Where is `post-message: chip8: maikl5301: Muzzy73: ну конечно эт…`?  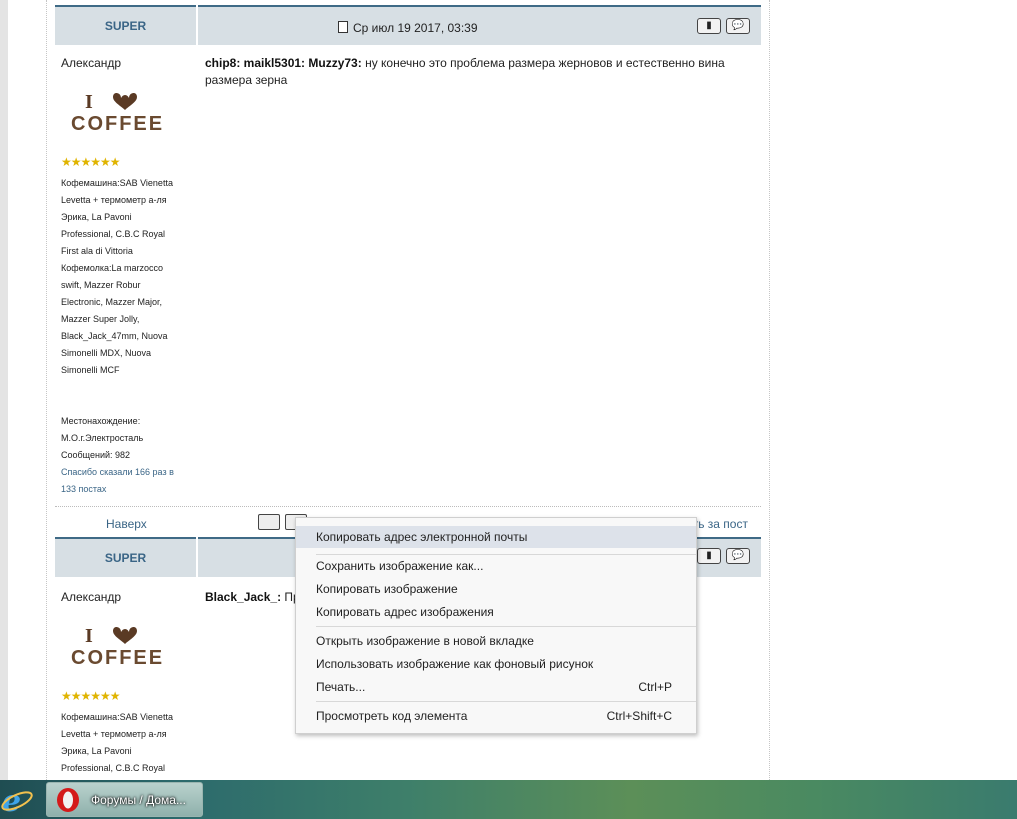 post-message: chip8: maikl5301: Muzzy73: ну конечно эт… is located at coordinates (465, 71).